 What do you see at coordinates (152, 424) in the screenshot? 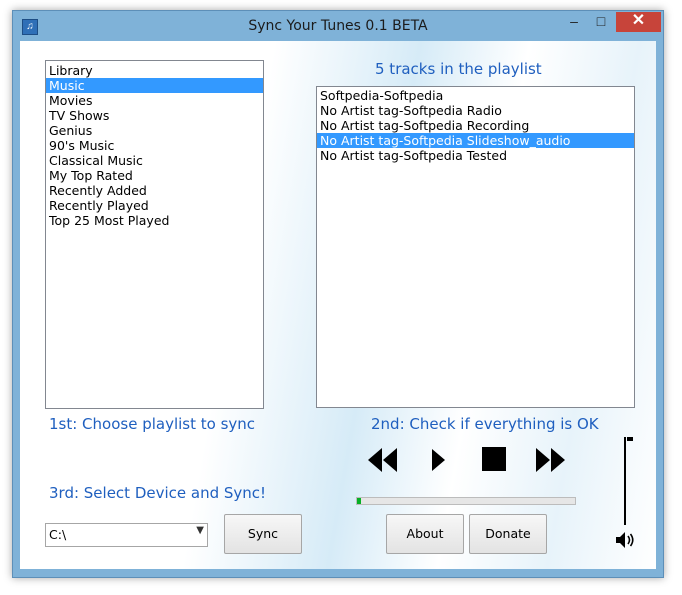
I see `step1-label: 1st: Choose playlist to sync` at bounding box center [152, 424].